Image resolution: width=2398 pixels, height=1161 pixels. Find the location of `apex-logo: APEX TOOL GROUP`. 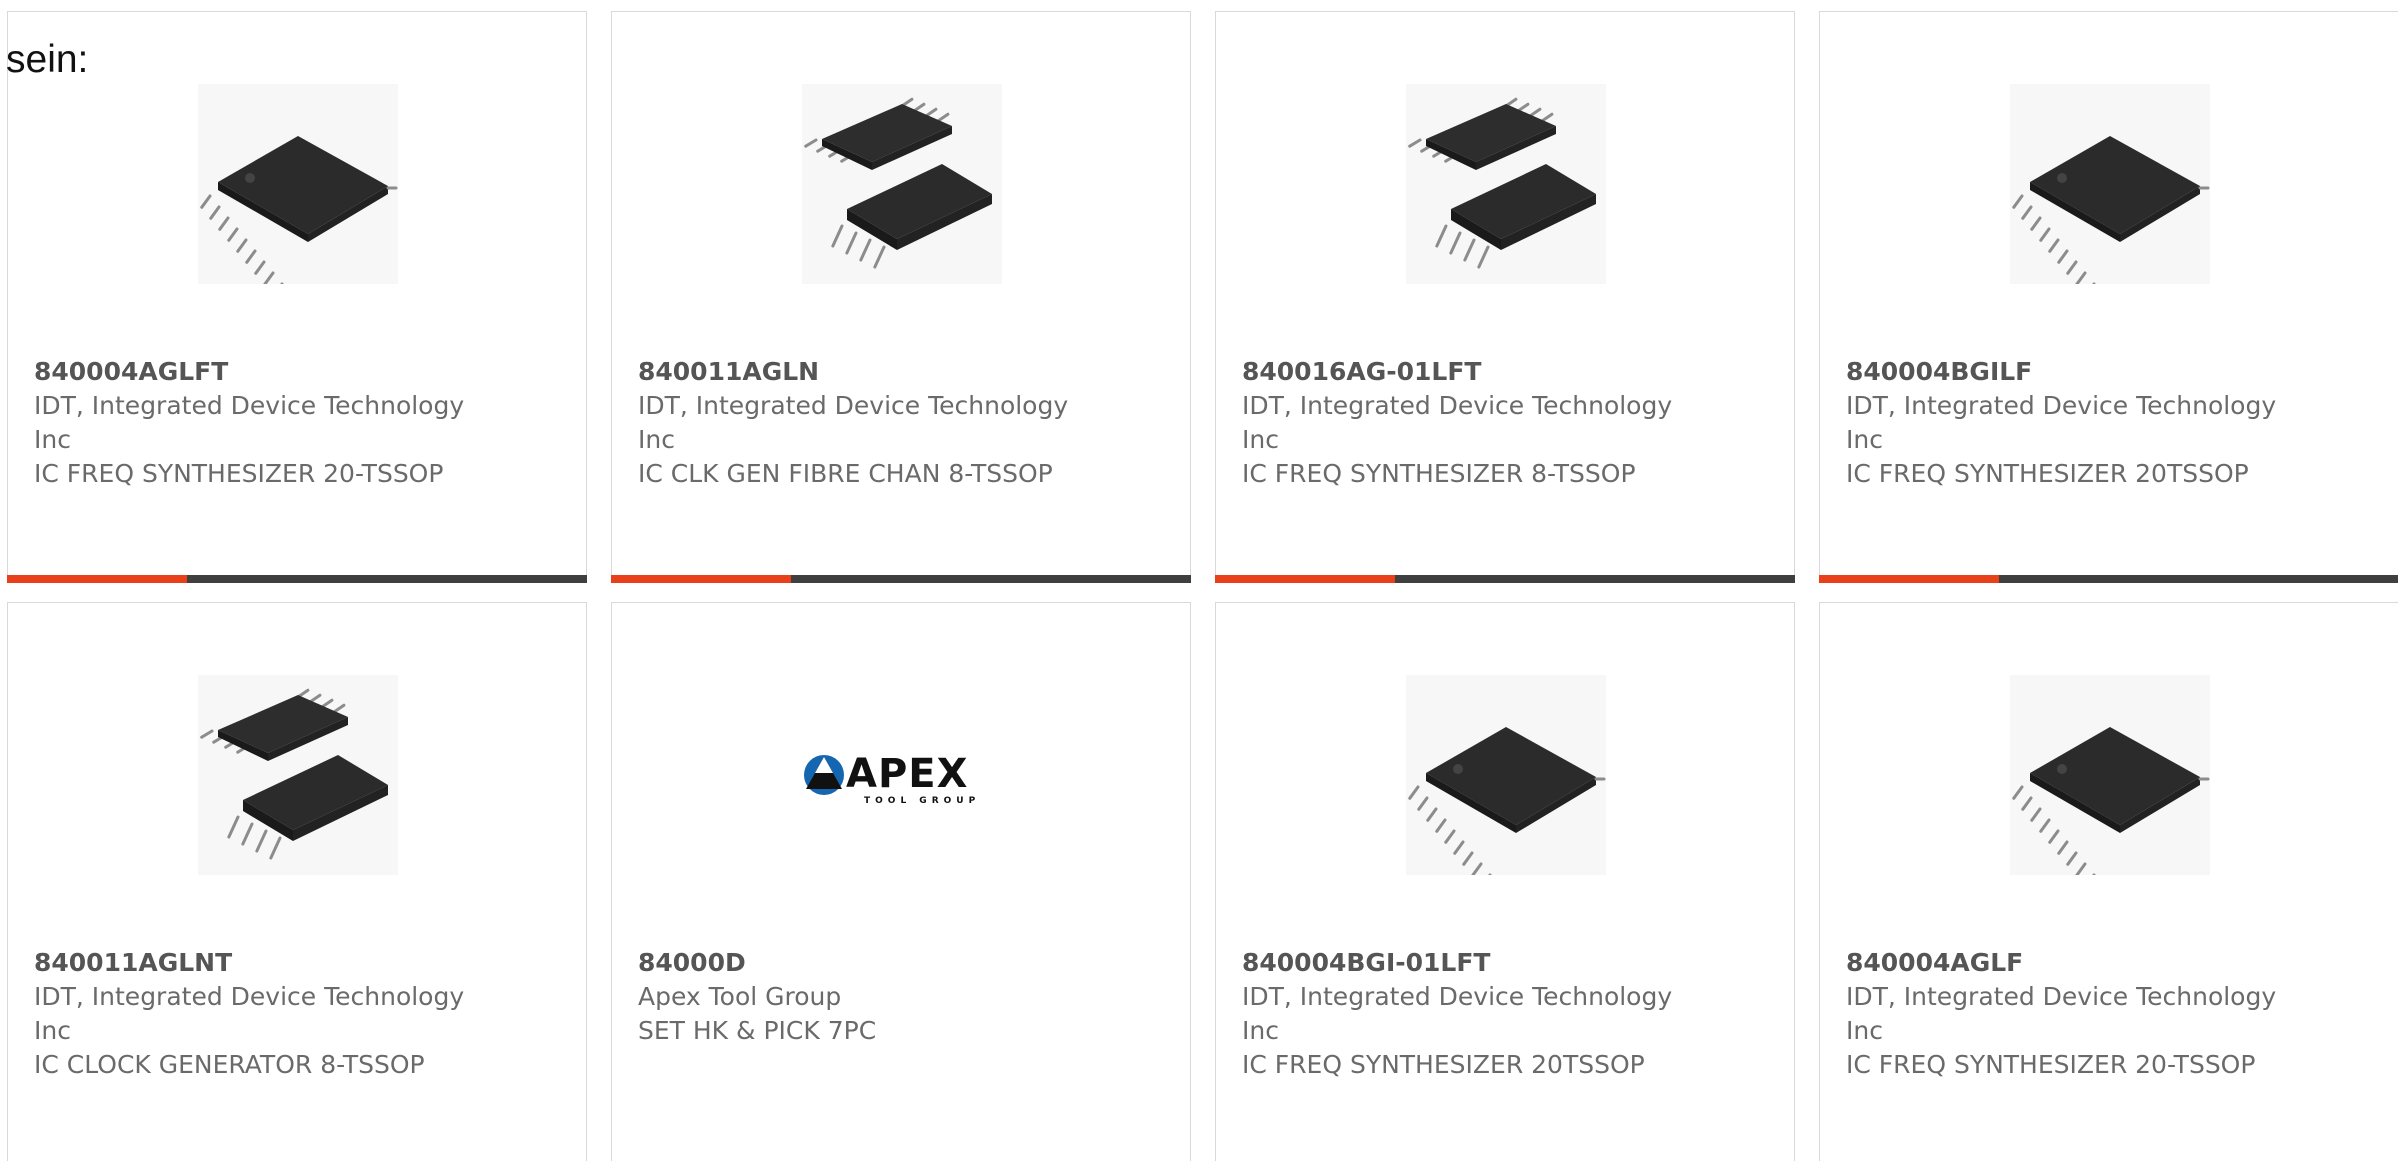

apex-logo: APEX TOOL GROUP is located at coordinates (892, 778).